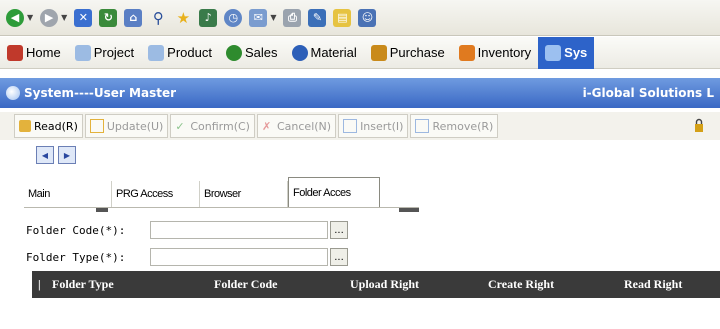 This screenshot has height=329, width=720. What do you see at coordinates (83, 17) in the screenshot?
I see `stop-icon: ✕` at bounding box center [83, 17].